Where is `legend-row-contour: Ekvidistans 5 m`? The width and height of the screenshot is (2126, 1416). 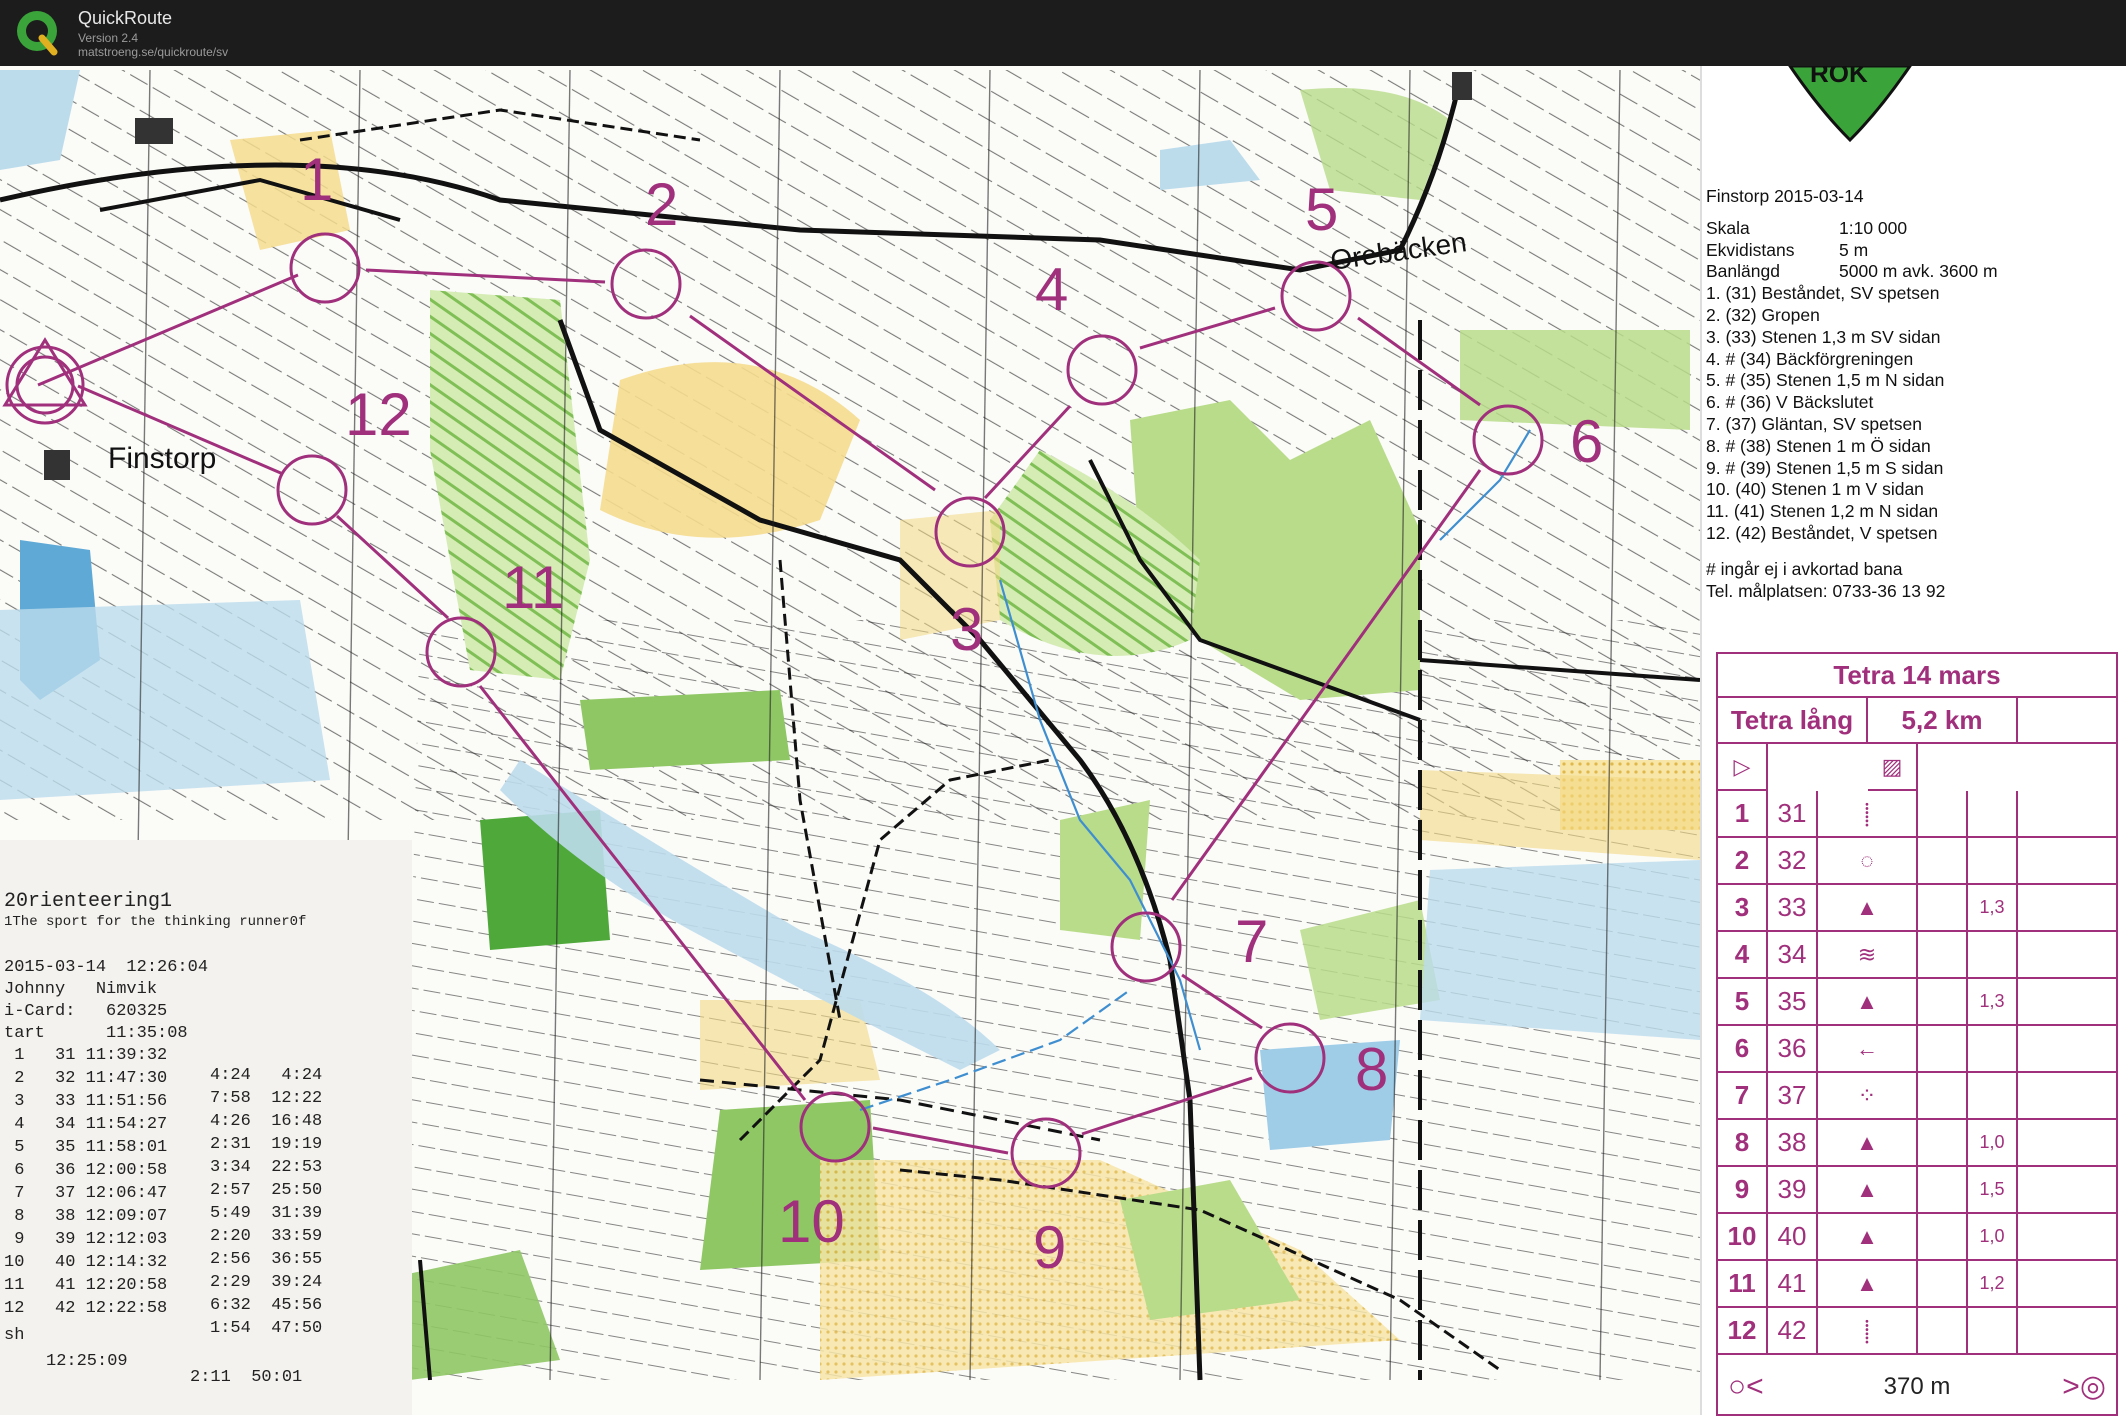 legend-row-contour: Ekvidistans 5 m is located at coordinates (1787, 249).